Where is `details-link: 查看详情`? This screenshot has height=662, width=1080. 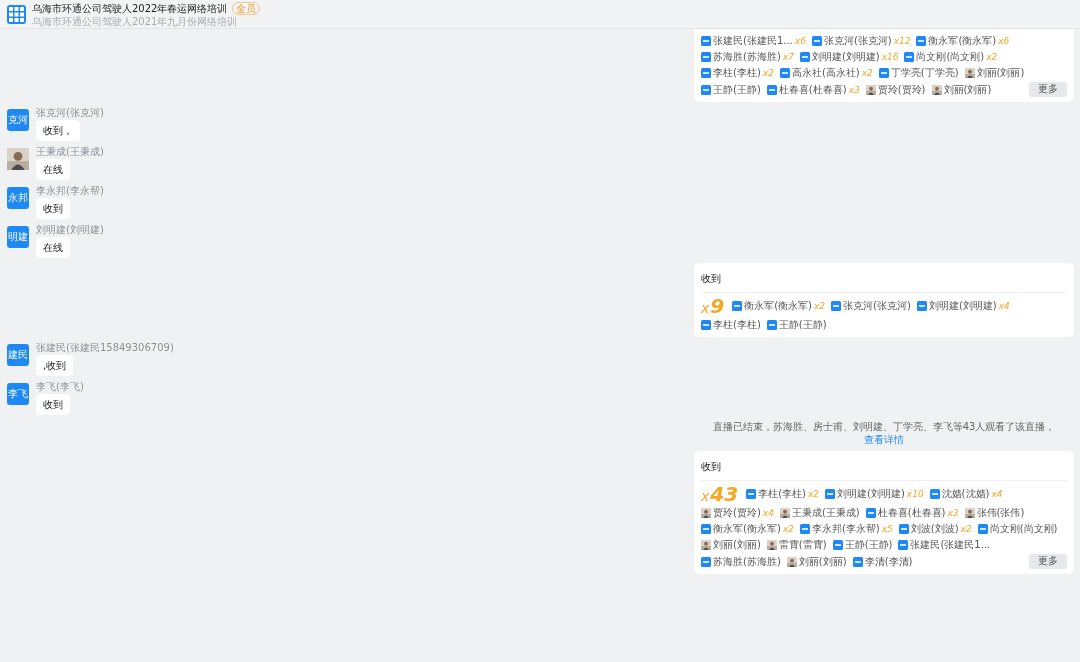
details-link: 查看详情 is located at coordinates (884, 439).